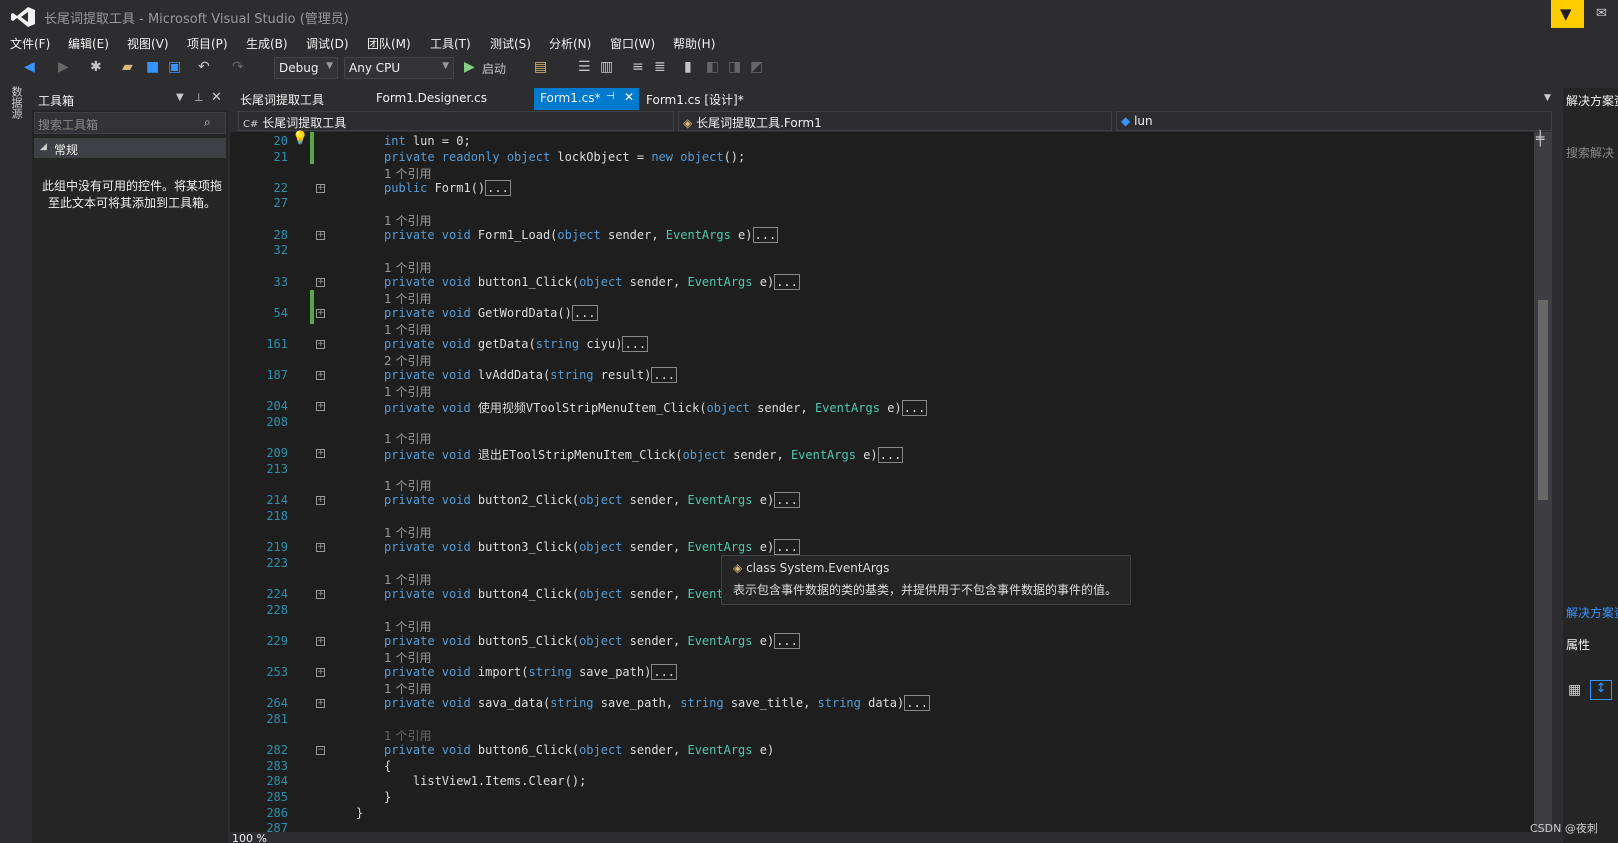 The image size is (1618, 843). Describe the element at coordinates (207, 43) in the screenshot. I see `menu-project: 项目(P)` at that location.